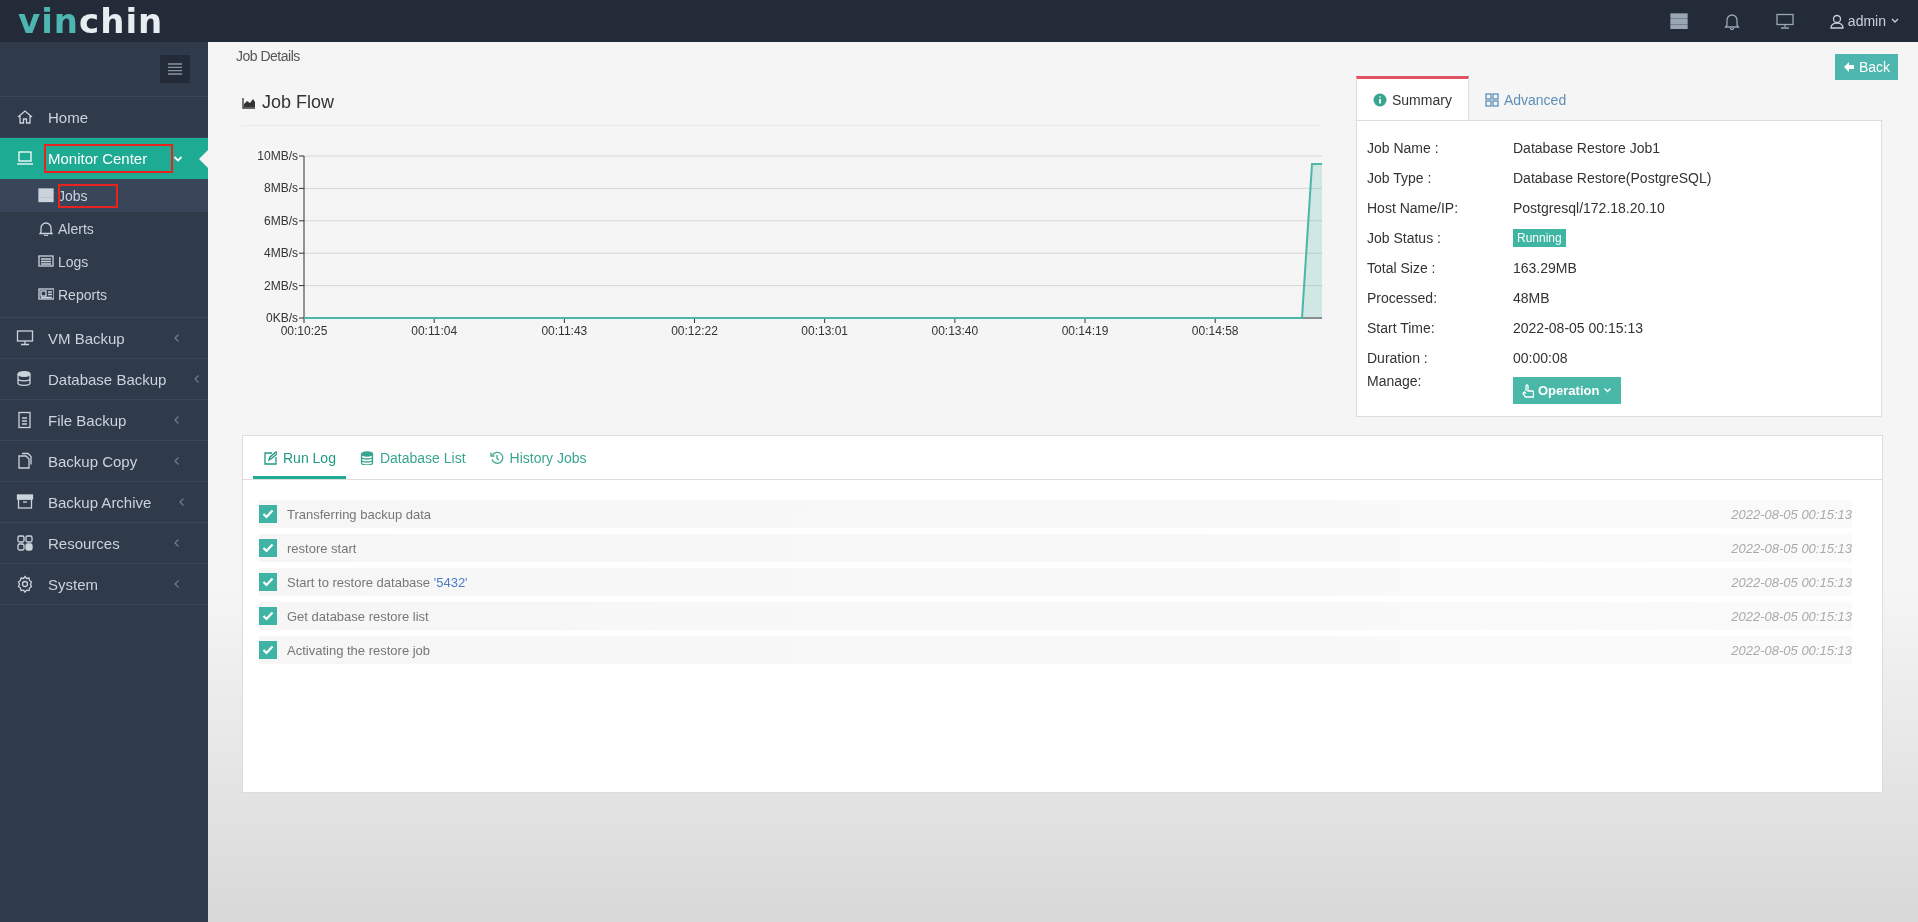 This screenshot has width=1918, height=922. What do you see at coordinates (1612, 178) in the screenshot?
I see `field-value: Database Restore(PostgreSQL)` at bounding box center [1612, 178].